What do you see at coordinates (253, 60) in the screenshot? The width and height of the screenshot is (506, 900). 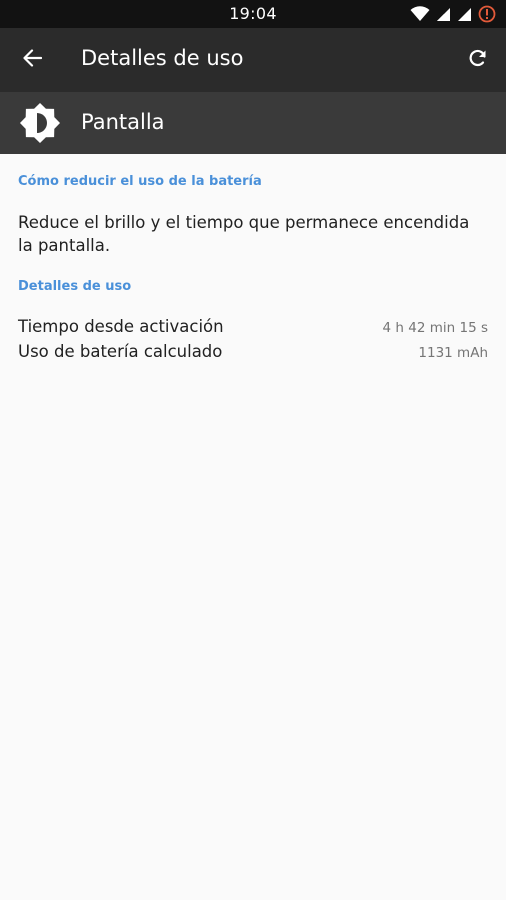 I see `app-bar: Detalles de uso` at bounding box center [253, 60].